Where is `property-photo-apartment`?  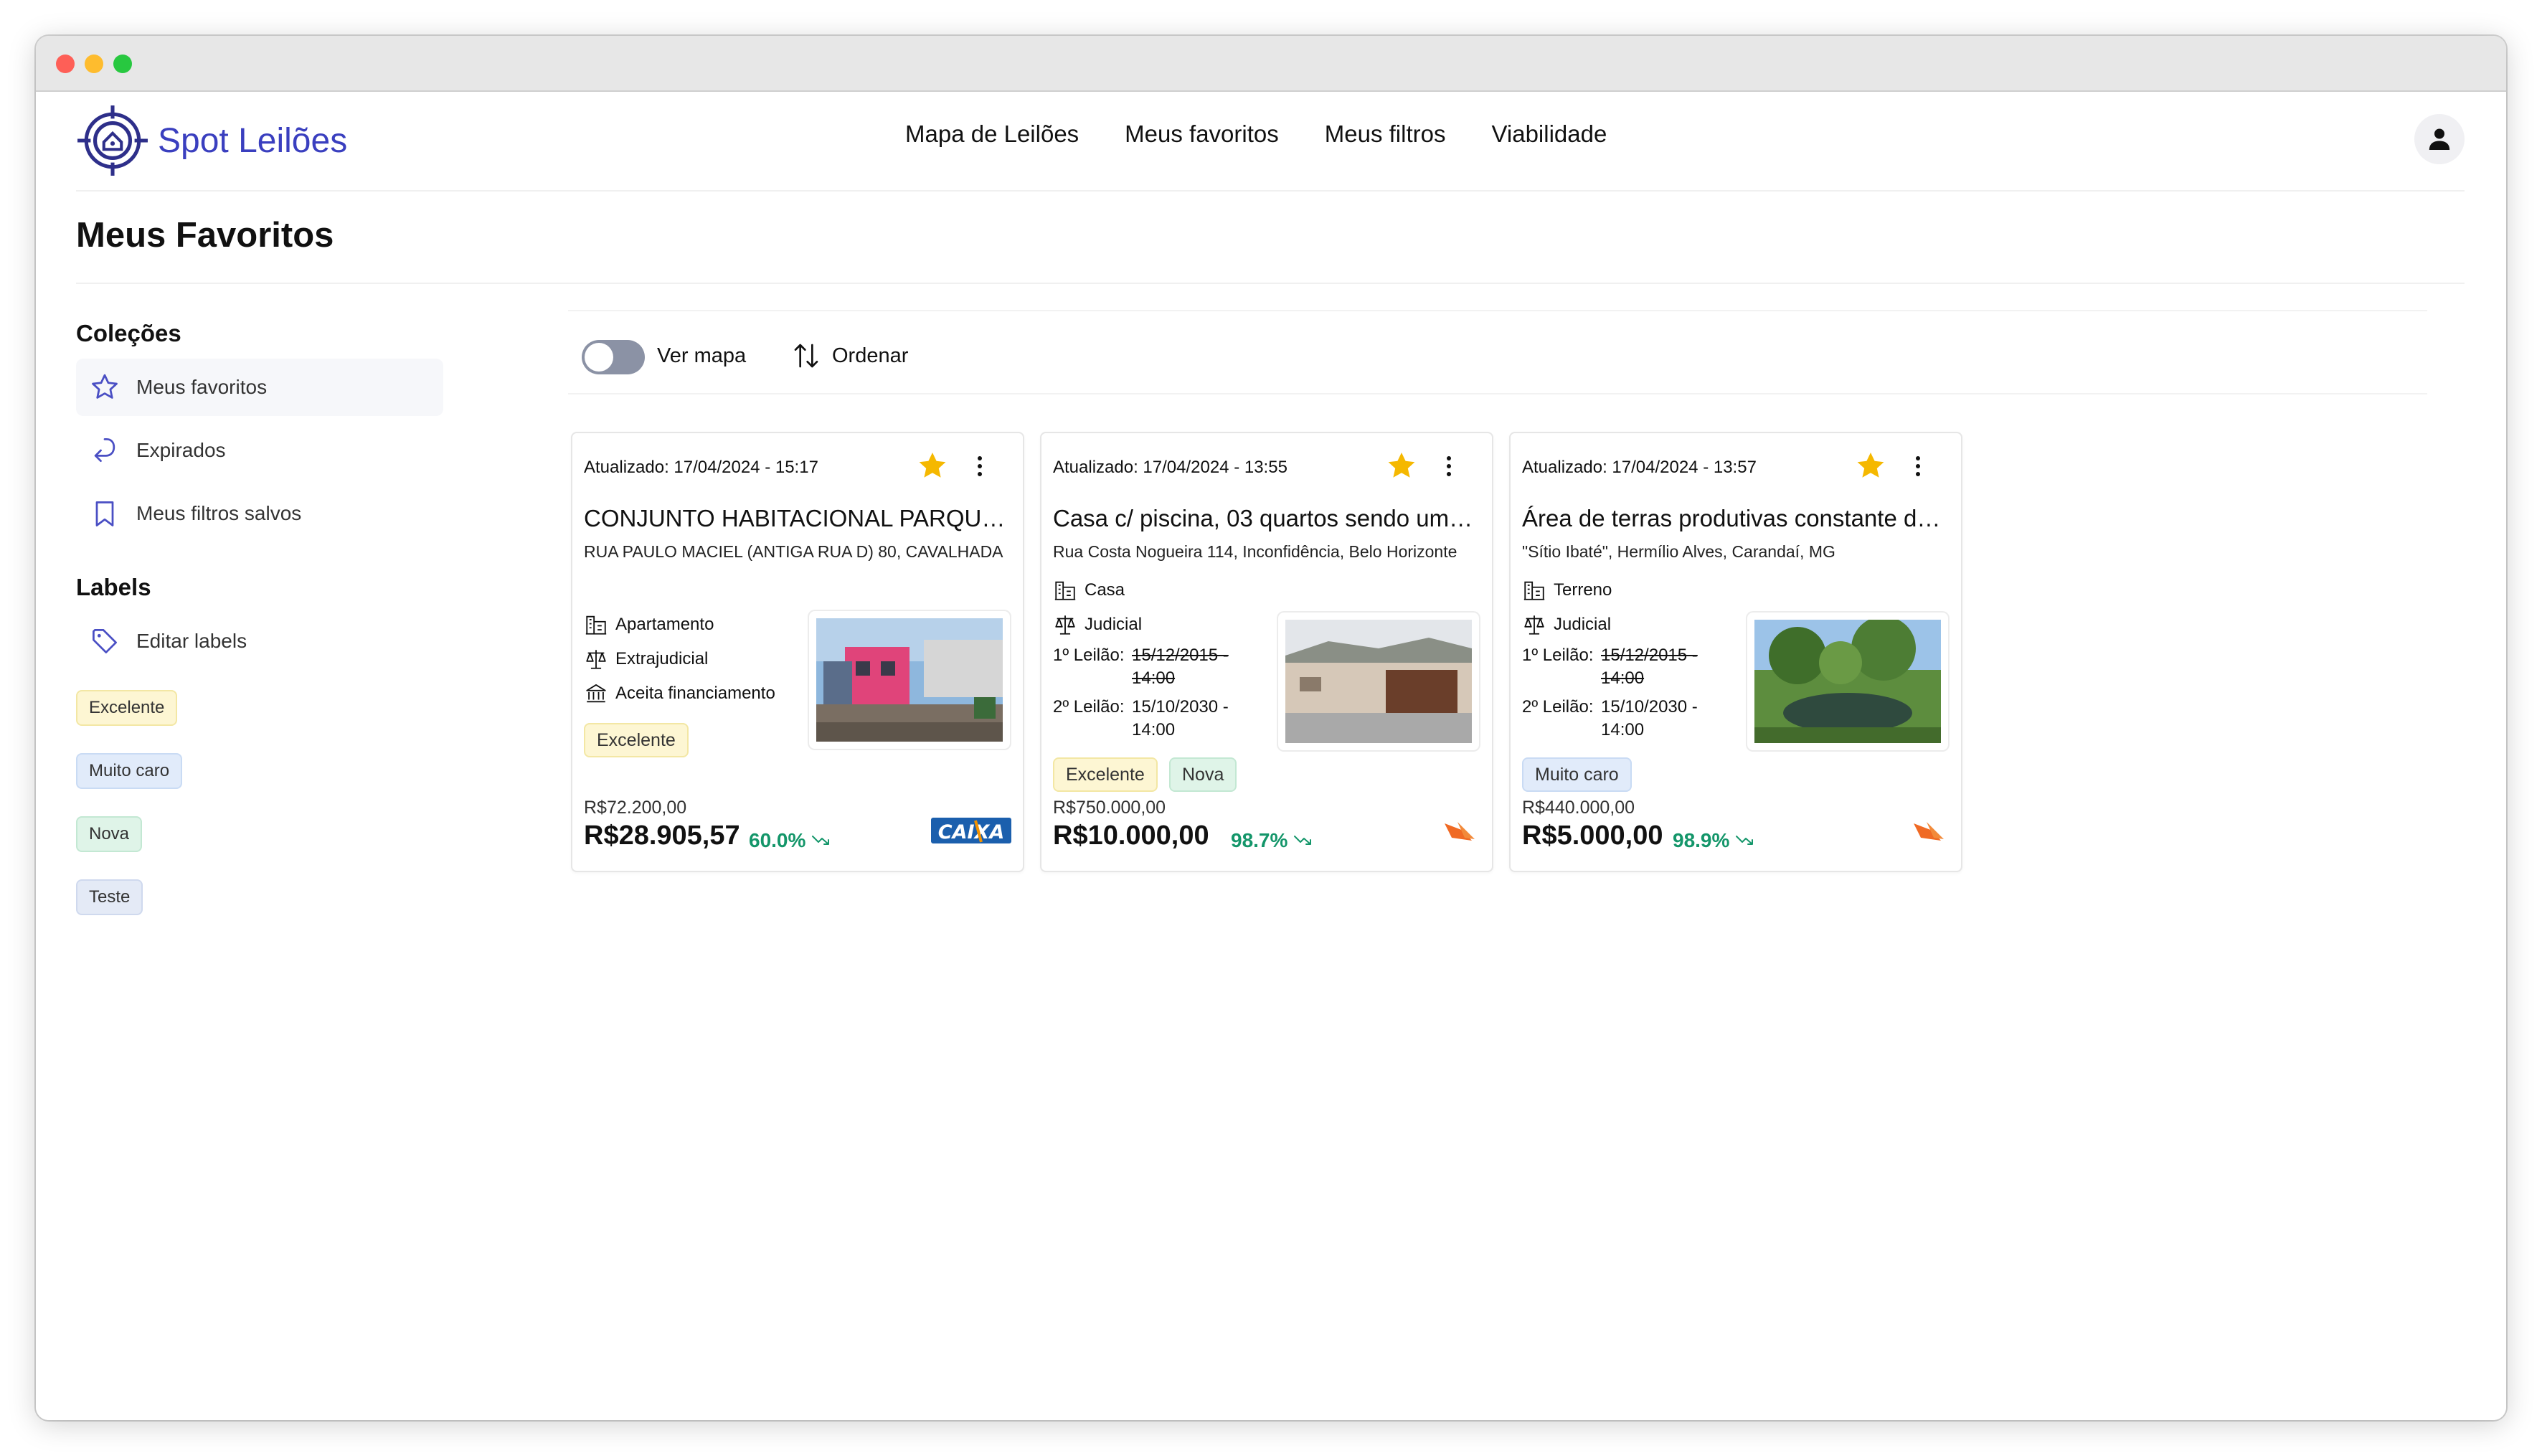 property-photo-apartment is located at coordinates (909, 680).